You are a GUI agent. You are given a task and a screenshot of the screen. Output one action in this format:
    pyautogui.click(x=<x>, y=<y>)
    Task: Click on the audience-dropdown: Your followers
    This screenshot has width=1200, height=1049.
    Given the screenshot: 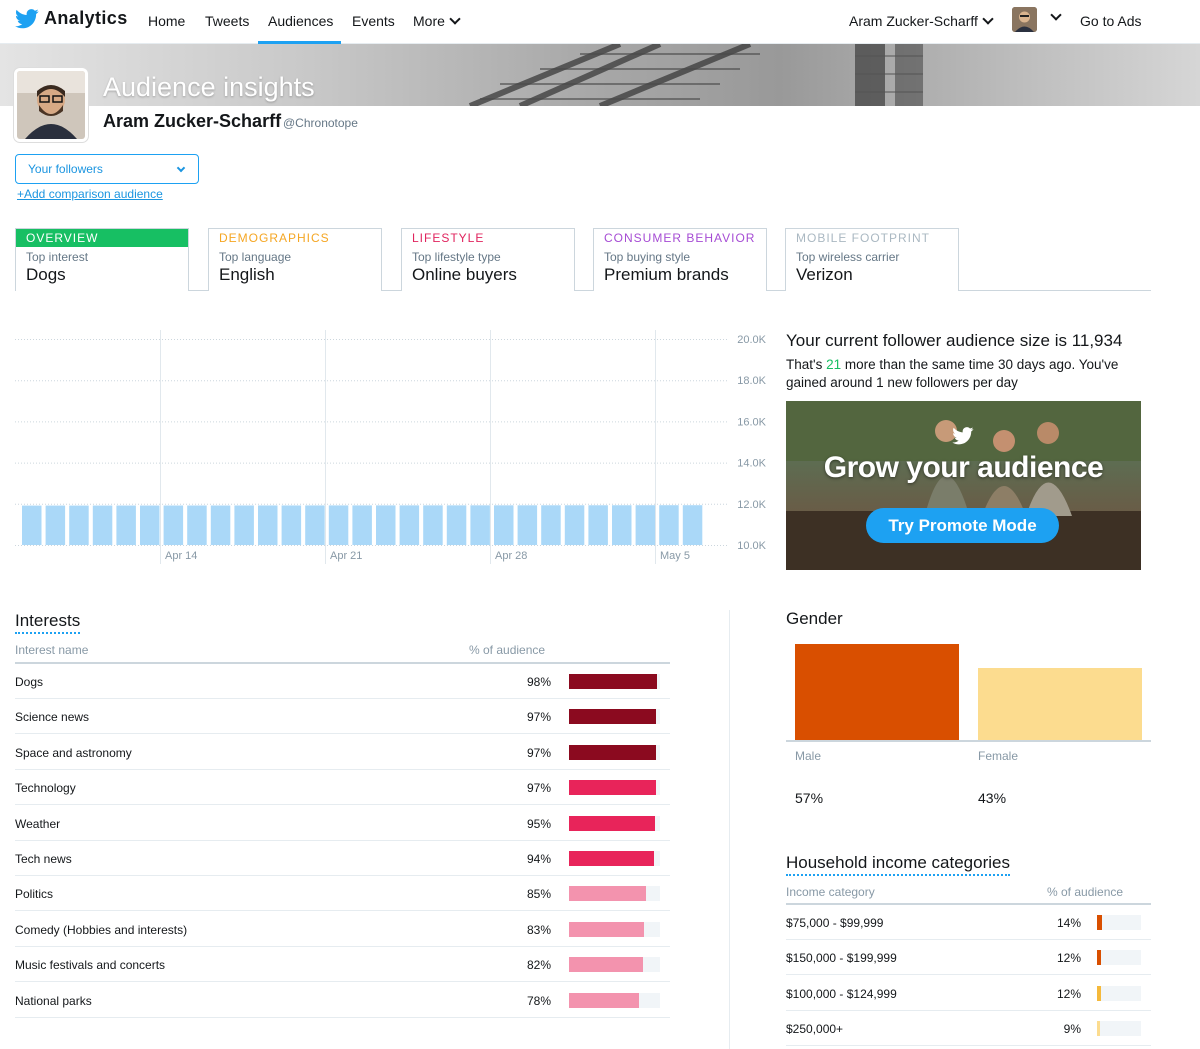 What is the action you would take?
    pyautogui.click(x=107, y=169)
    